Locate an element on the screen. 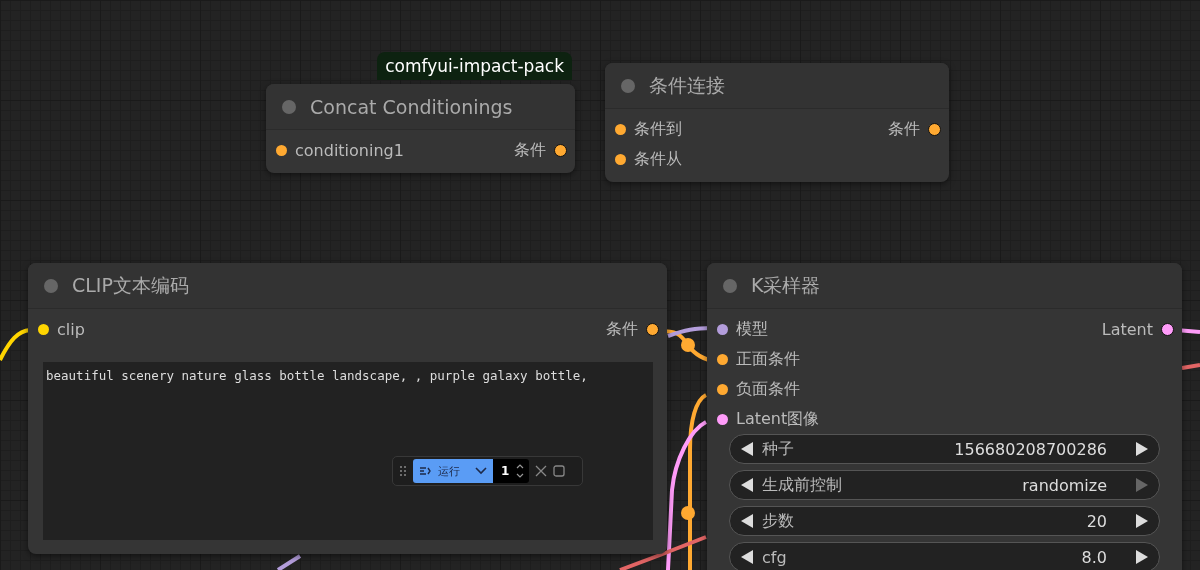 This screenshot has height=570, width=1200. run-button: 运行 is located at coordinates (453, 471).